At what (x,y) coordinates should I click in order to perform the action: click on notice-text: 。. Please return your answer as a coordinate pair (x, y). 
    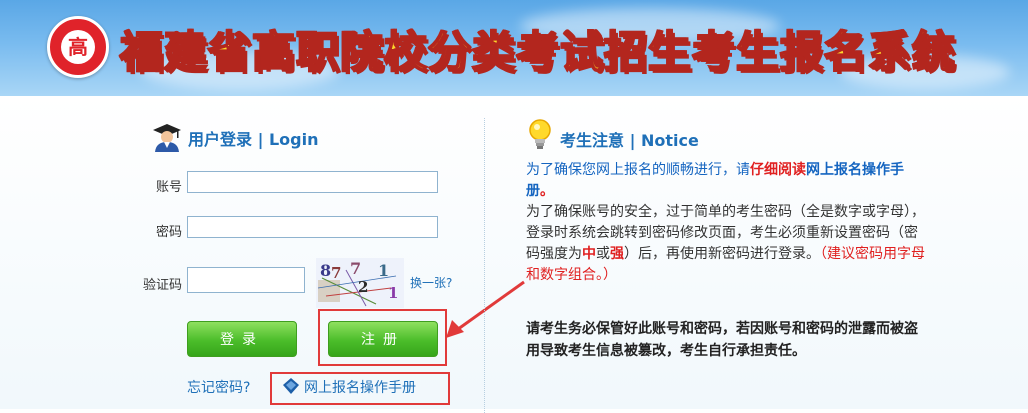
    Looking at the image, I should click on (547, 191).